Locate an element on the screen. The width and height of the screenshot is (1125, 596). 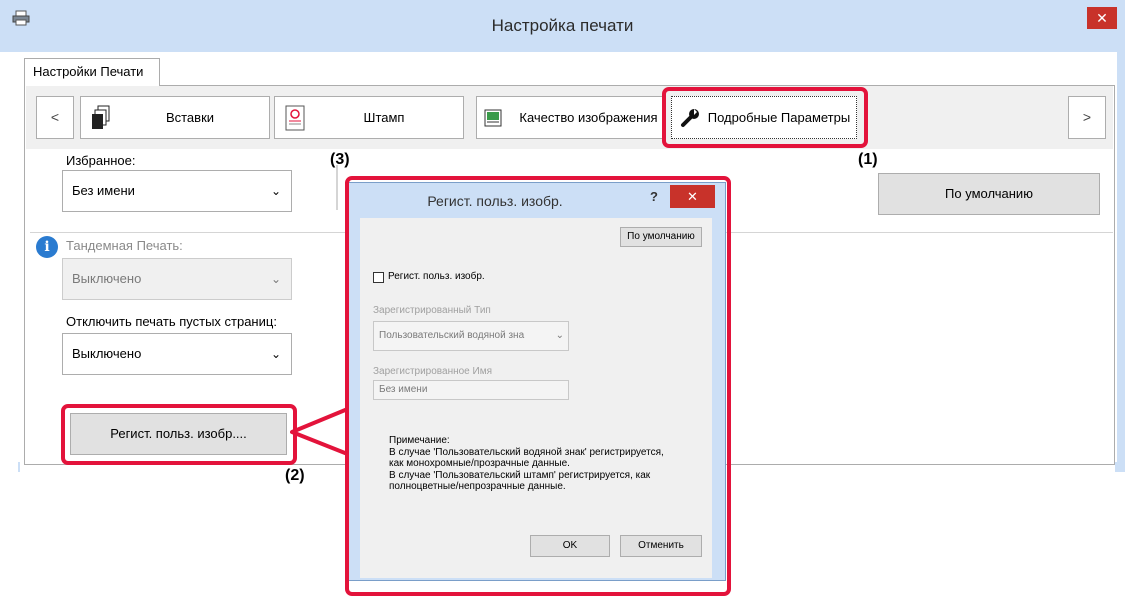
callout-2: (2) is located at coordinates (295, 475).